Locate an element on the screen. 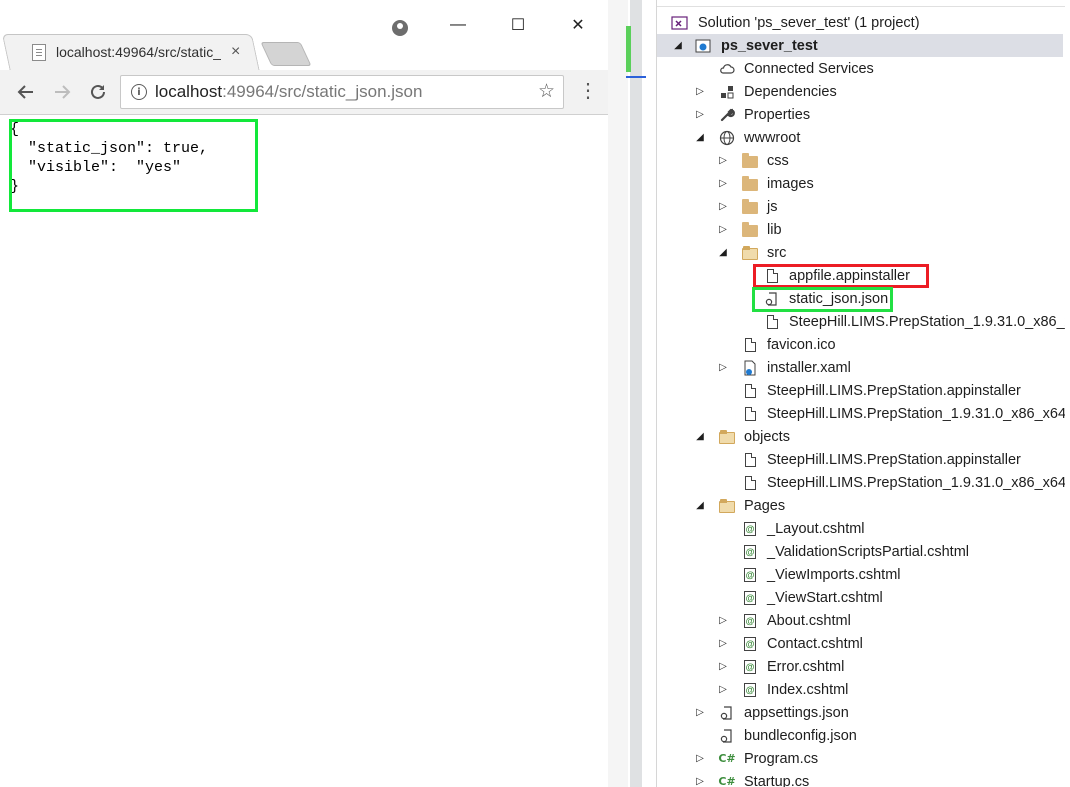 This screenshot has width=1070, height=787. reload-icon is located at coordinates (98, 92).